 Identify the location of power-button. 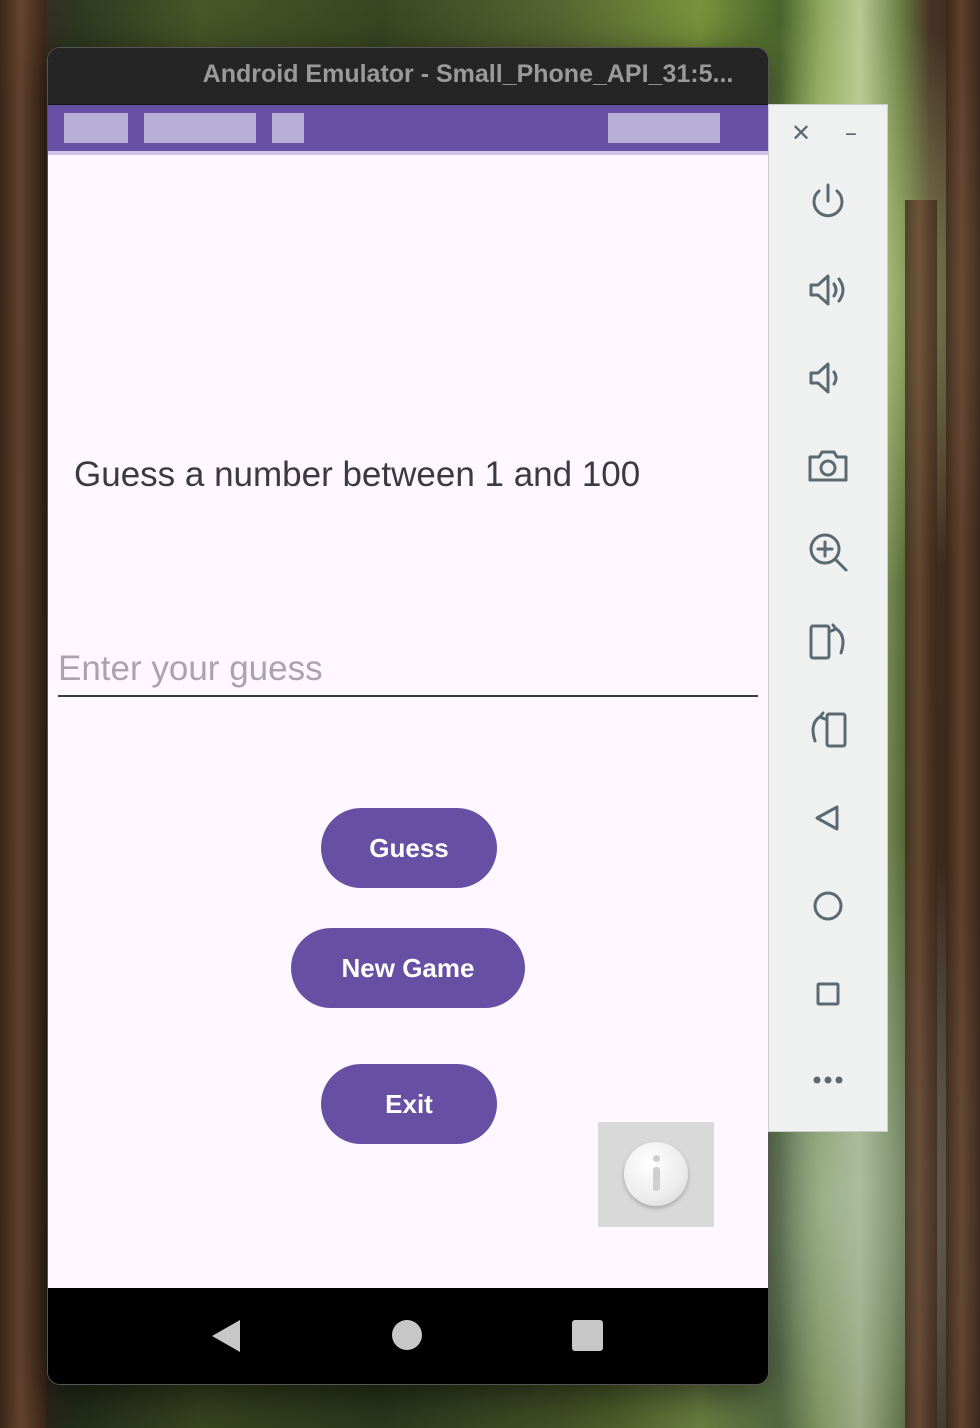
(828, 202).